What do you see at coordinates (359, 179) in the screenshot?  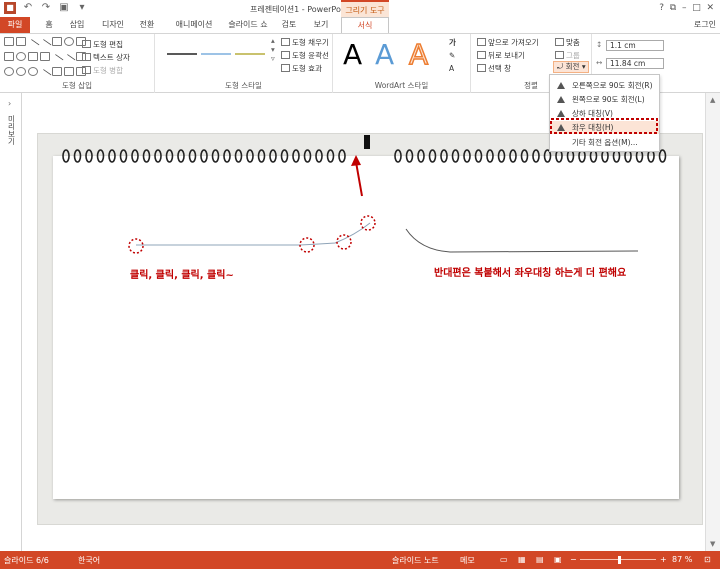 I see `pointer-arrow-line` at bounding box center [359, 179].